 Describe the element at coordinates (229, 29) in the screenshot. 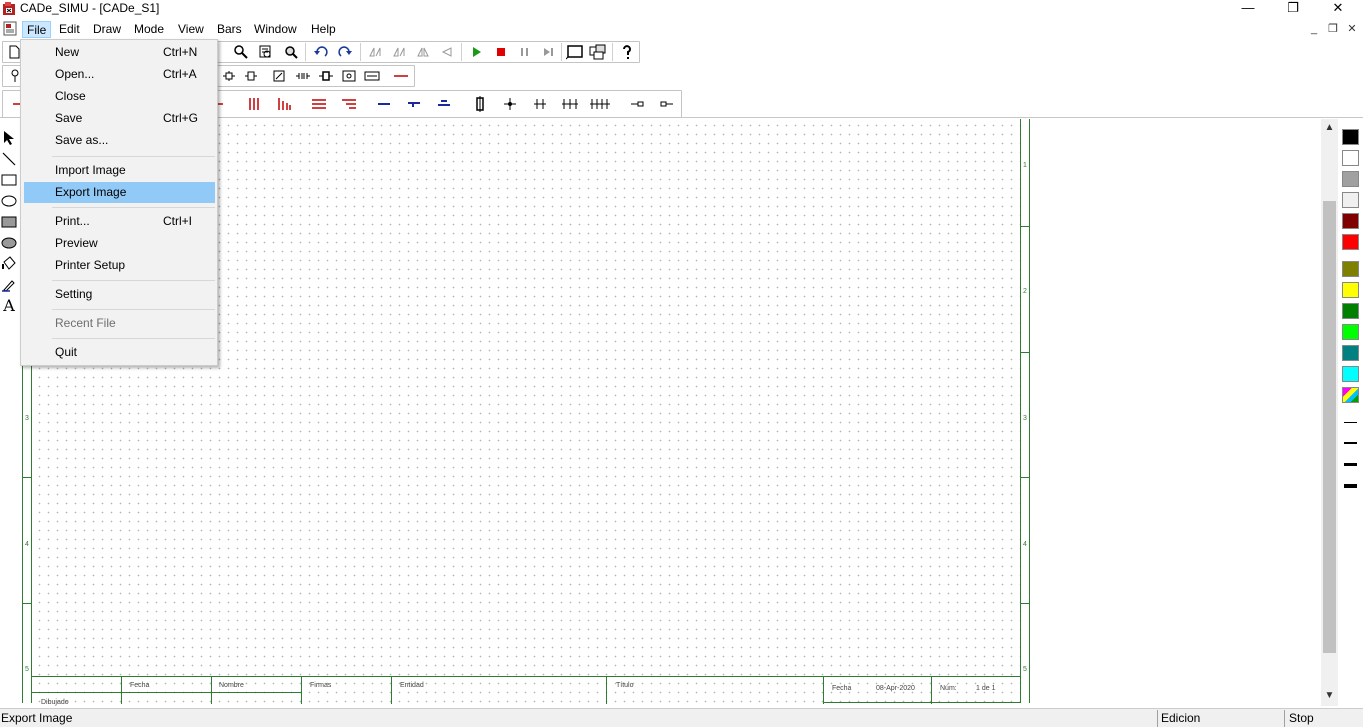

I see `menu-bars: Bars` at that location.